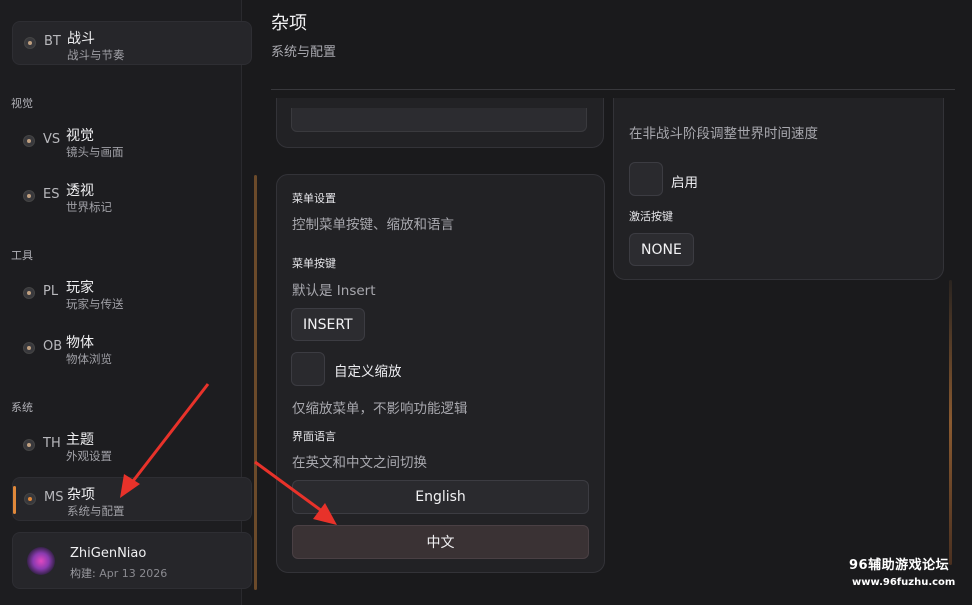 This screenshot has width=972, height=605. What do you see at coordinates (132, 43) in the screenshot?
I see `sidebar-item-combat: BT 战斗 战斗与节奏` at bounding box center [132, 43].